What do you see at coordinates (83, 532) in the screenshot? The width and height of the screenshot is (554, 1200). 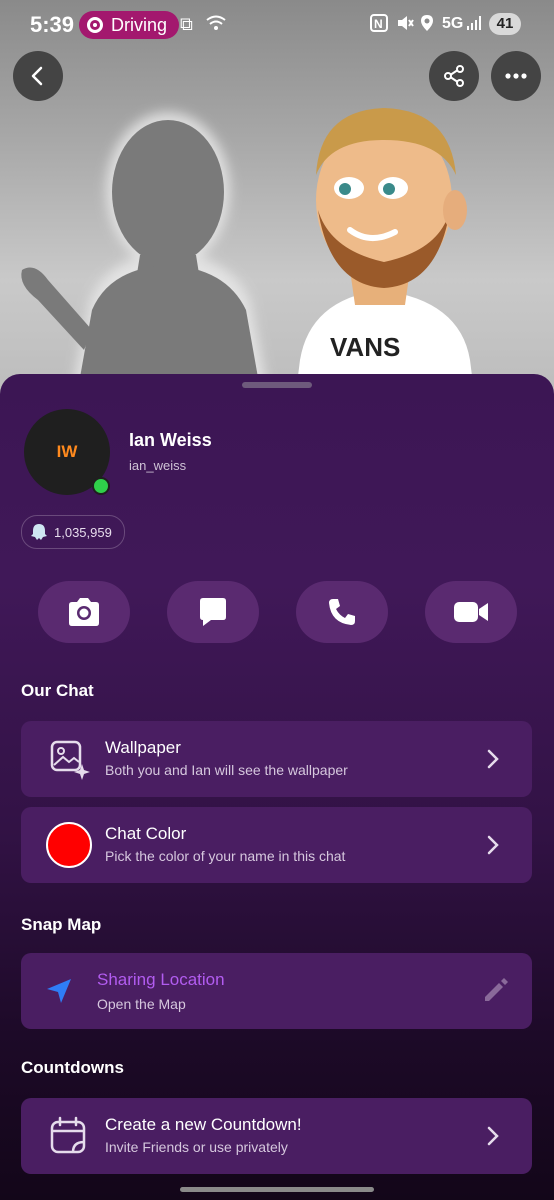 I see `snapscore-value: 1,035,959` at bounding box center [83, 532].